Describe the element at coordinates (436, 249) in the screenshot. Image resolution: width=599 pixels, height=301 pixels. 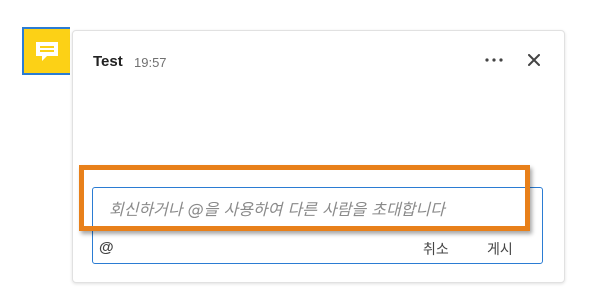
I see `cancel-button: 취소` at that location.